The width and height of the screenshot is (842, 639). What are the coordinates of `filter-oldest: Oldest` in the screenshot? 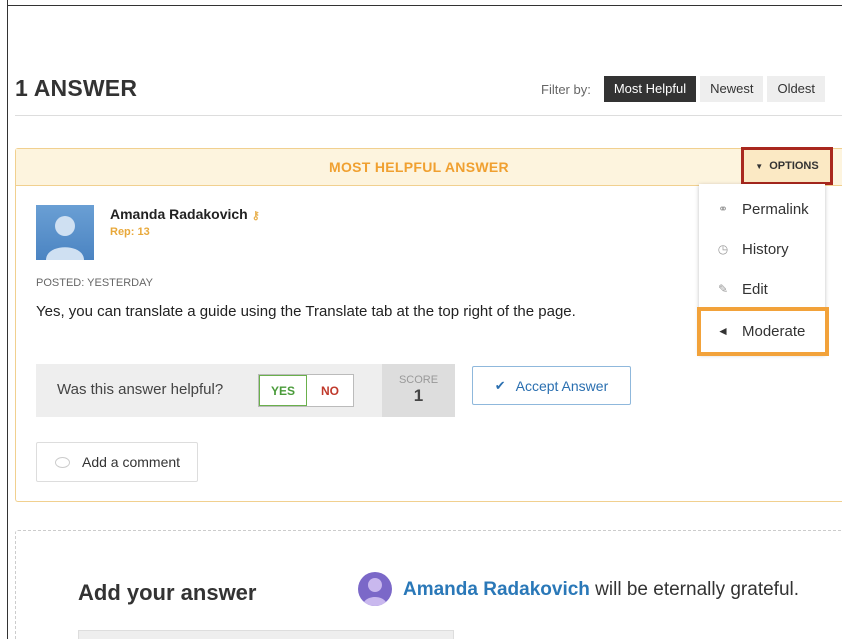 It's located at (796, 89).